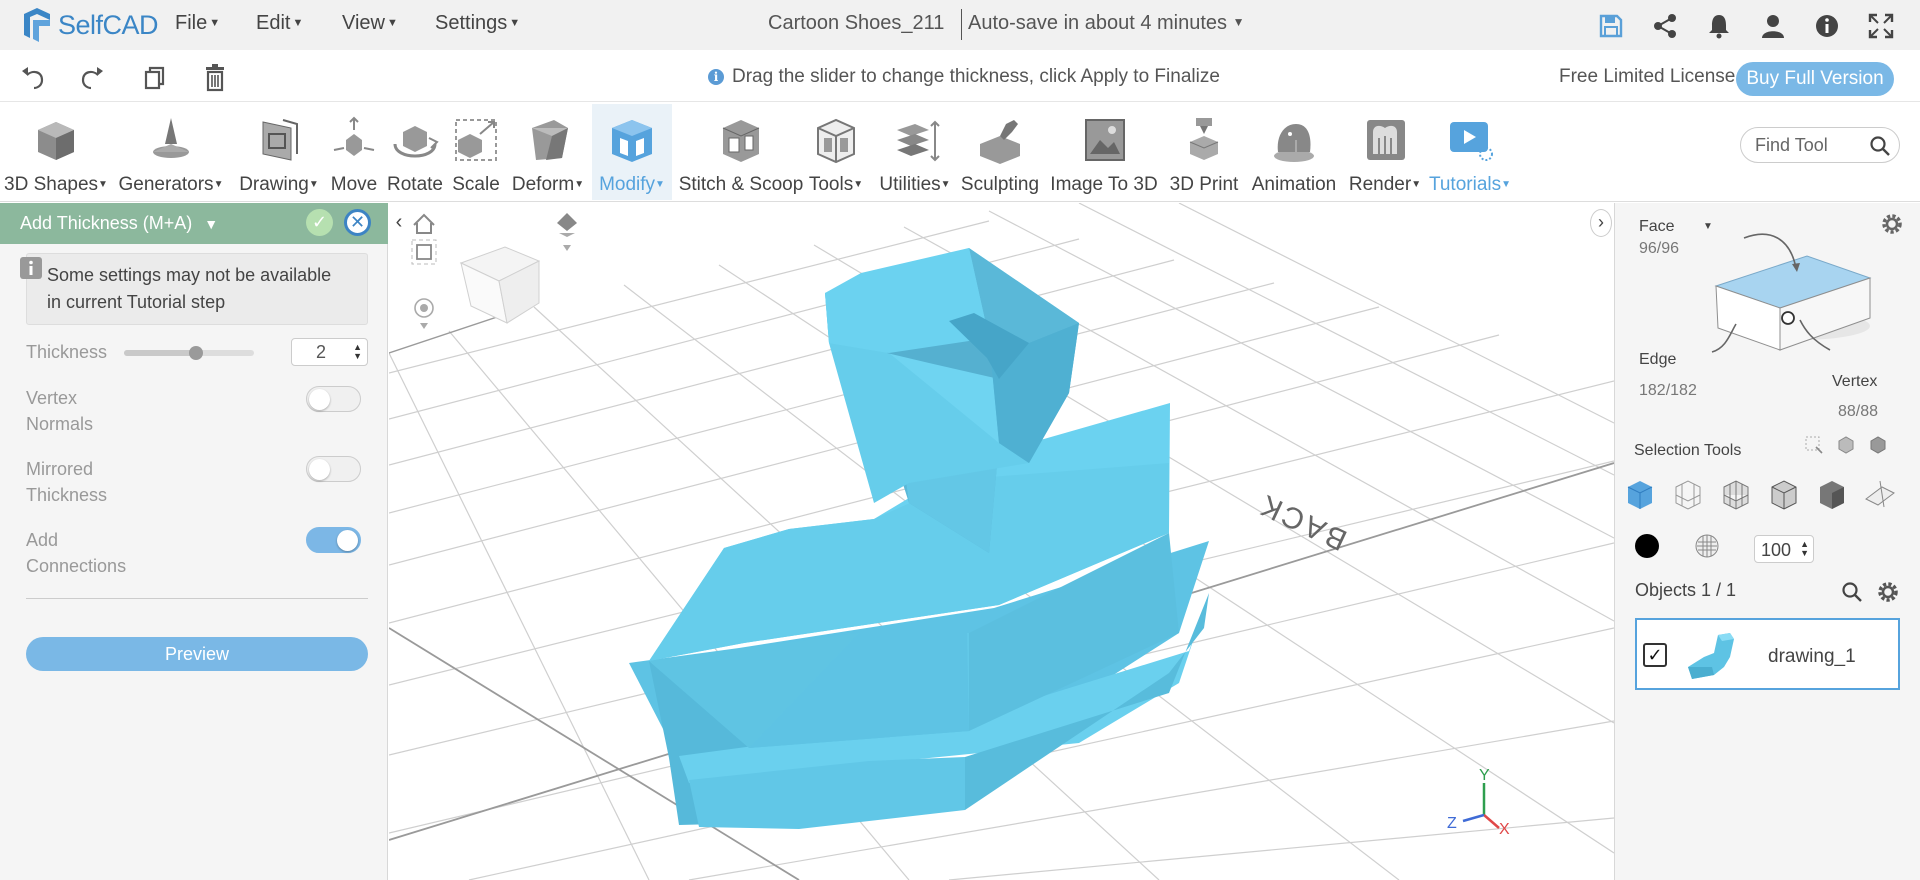 This screenshot has width=1920, height=880. I want to click on apply-check-button: ✓, so click(319, 222).